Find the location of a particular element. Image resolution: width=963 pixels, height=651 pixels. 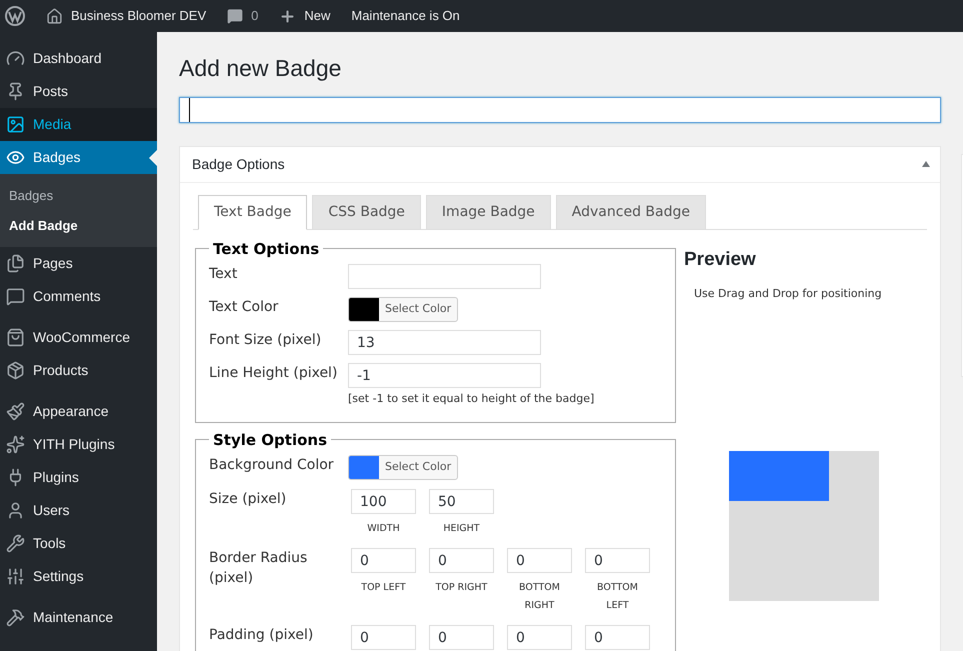

sidebar-item: YITH Plugins is located at coordinates (78, 444).